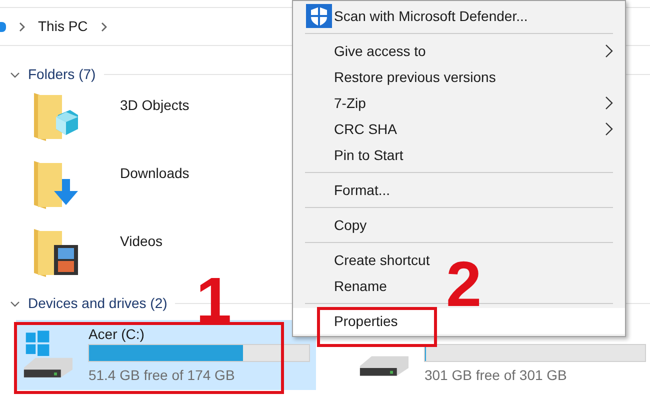 This screenshot has height=406, width=650. What do you see at coordinates (421, 77) in the screenshot?
I see `menu-item: Restore previous versions` at bounding box center [421, 77].